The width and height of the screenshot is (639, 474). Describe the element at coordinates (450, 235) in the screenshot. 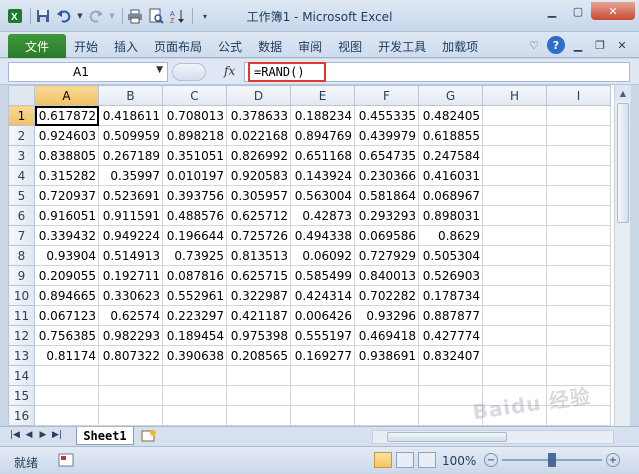

I see `cell: 0.8629` at that location.